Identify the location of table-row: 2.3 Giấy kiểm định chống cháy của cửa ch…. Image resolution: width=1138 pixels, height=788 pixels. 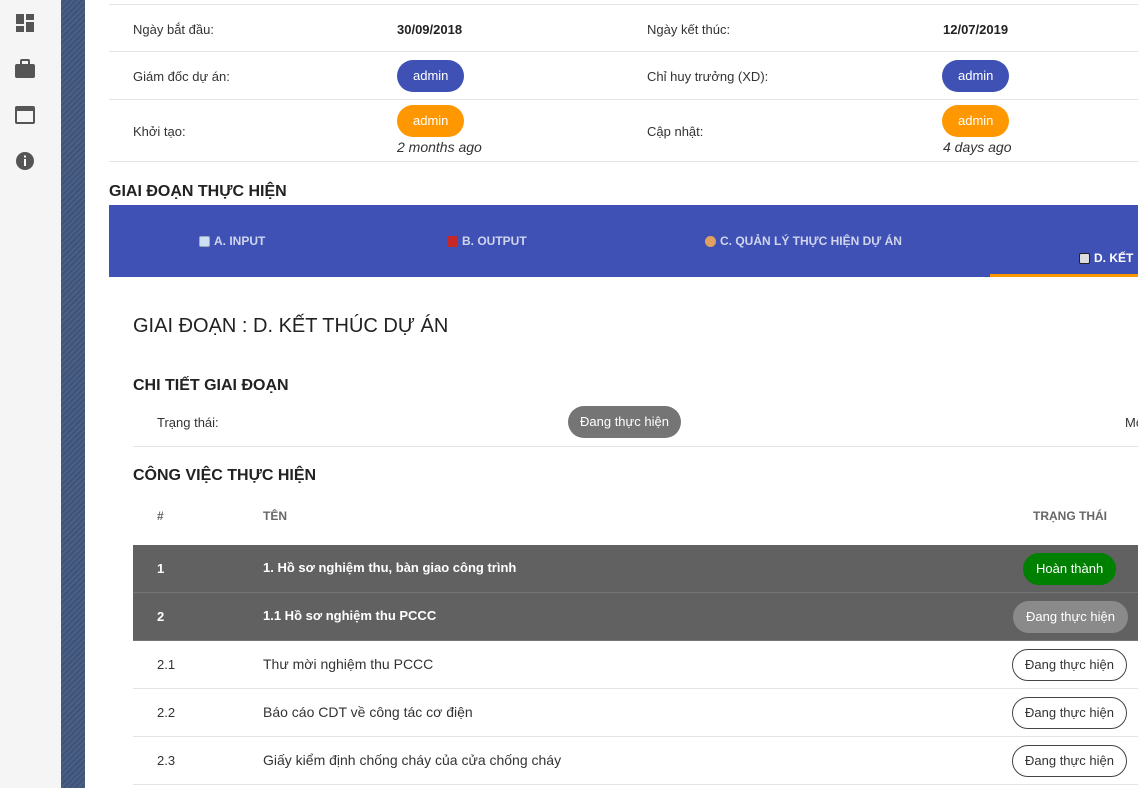
(635, 761).